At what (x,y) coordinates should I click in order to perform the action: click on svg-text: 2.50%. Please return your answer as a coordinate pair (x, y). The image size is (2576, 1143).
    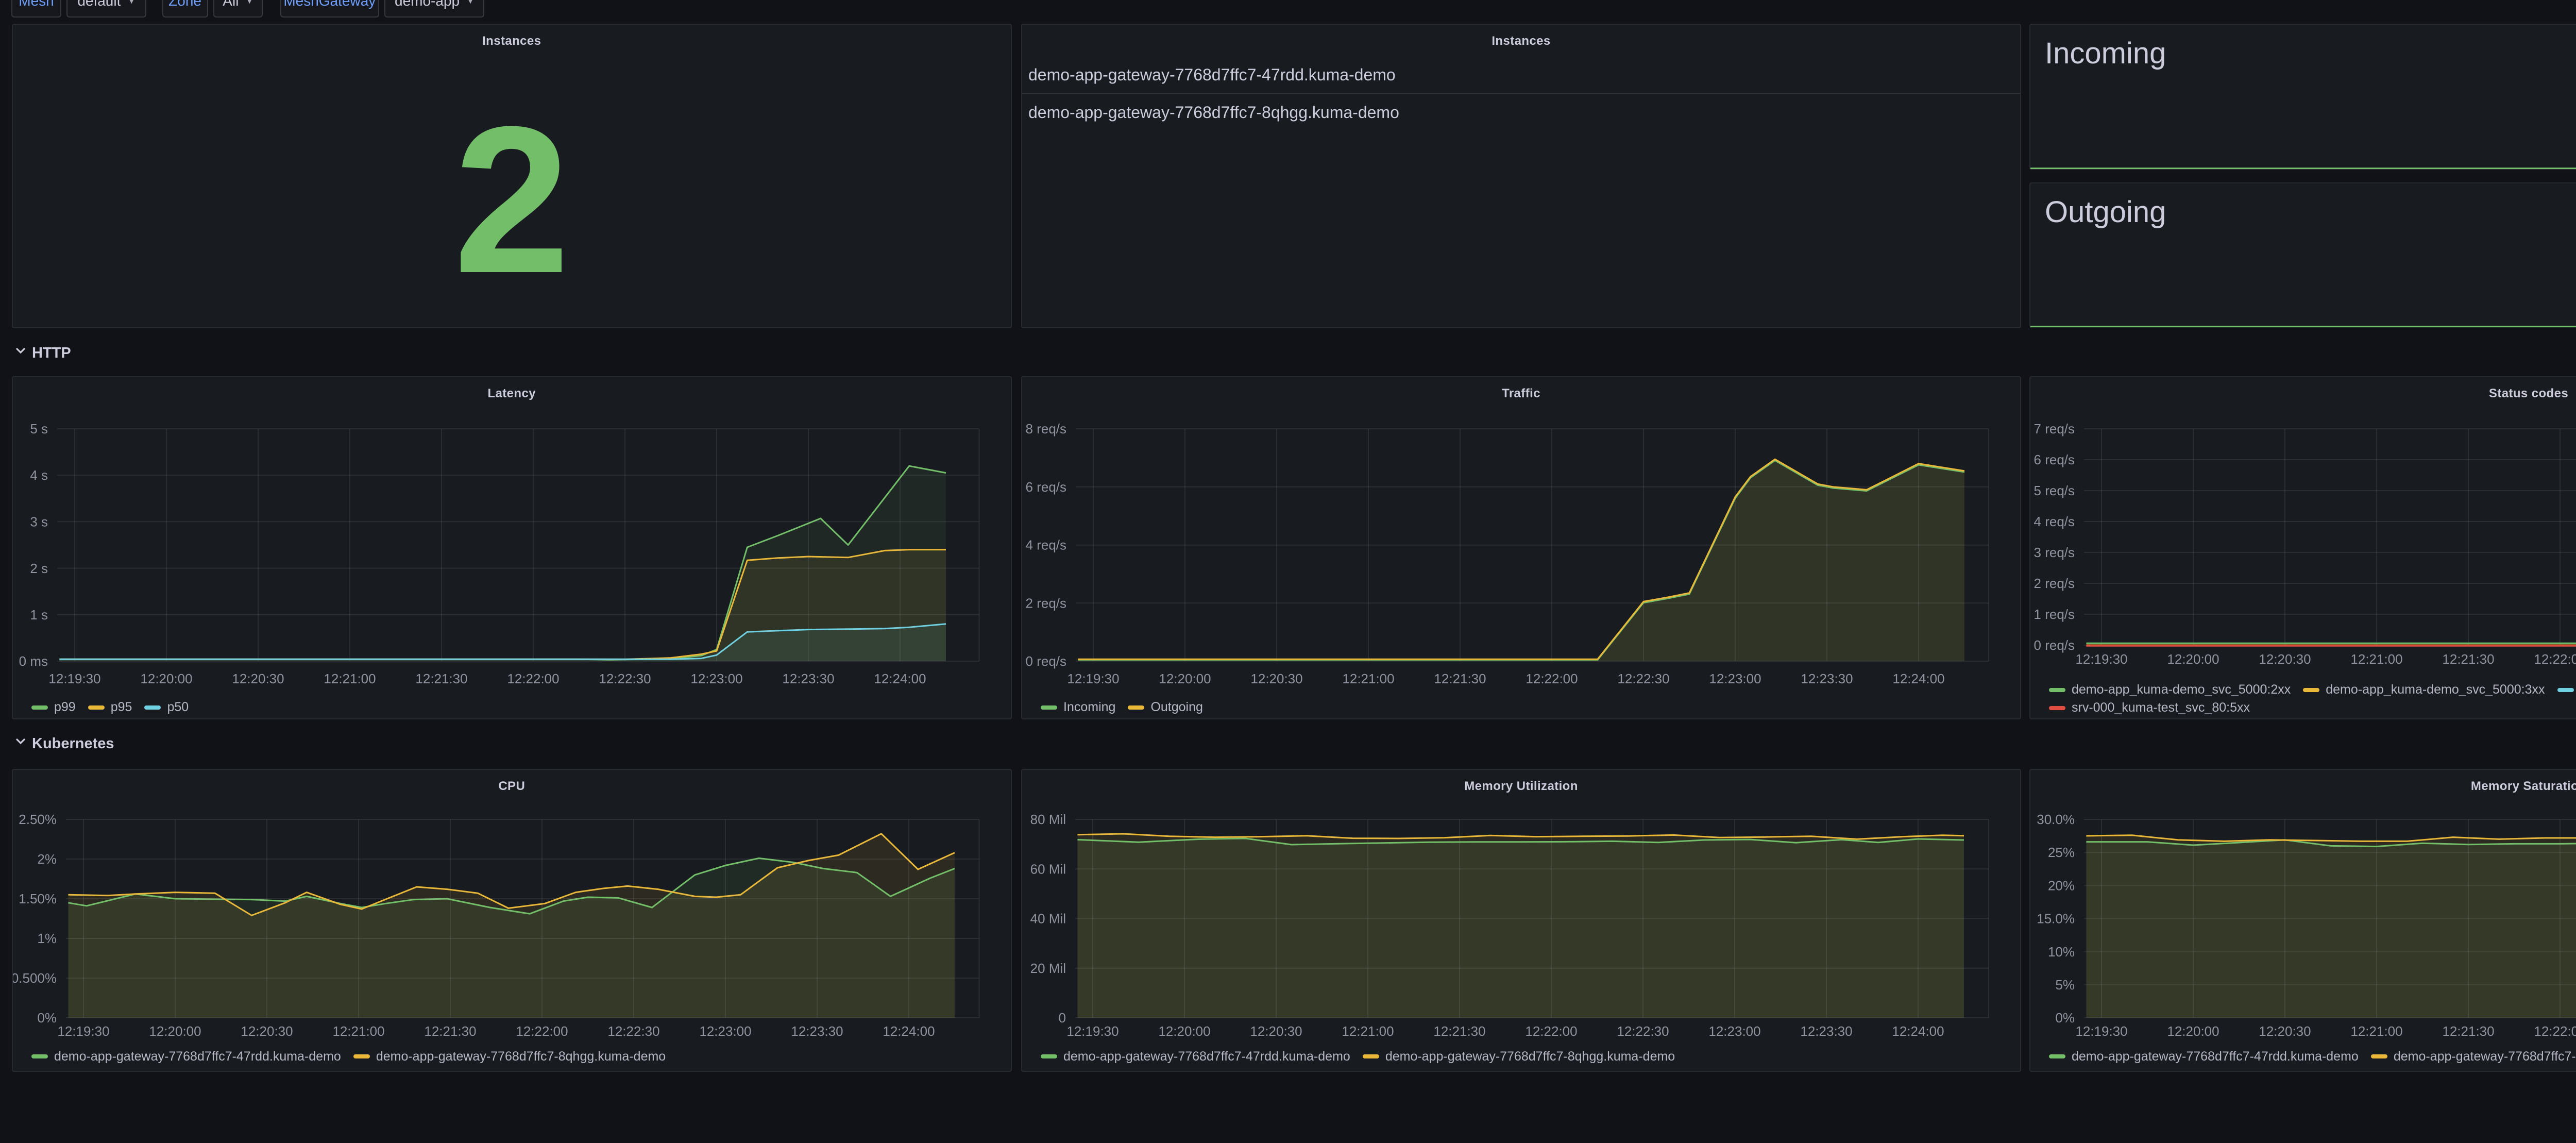
    Looking at the image, I should click on (38, 819).